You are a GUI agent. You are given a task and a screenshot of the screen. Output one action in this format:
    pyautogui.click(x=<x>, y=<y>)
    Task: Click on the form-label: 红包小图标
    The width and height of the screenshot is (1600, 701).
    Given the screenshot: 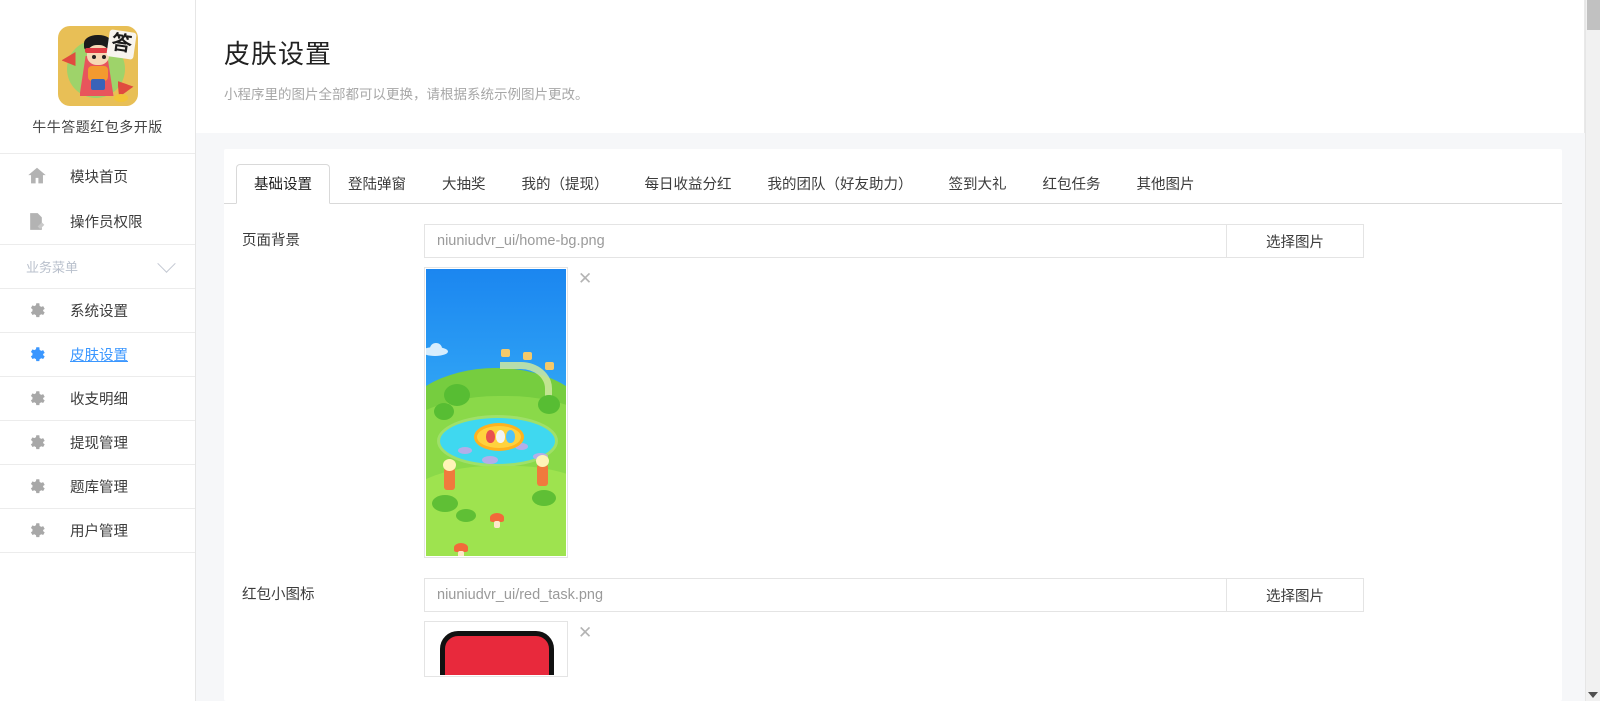 What is the action you would take?
    pyautogui.click(x=278, y=595)
    